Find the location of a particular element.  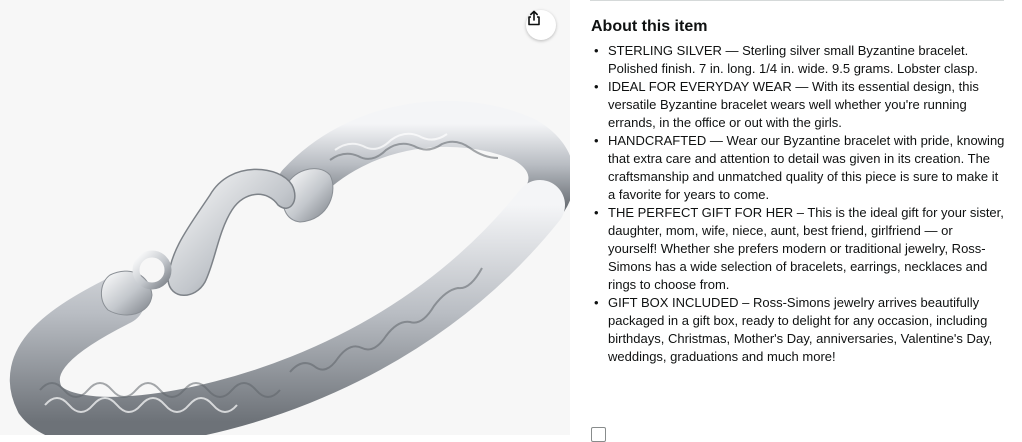

about-this-item-heading: About this item is located at coordinates (649, 26).